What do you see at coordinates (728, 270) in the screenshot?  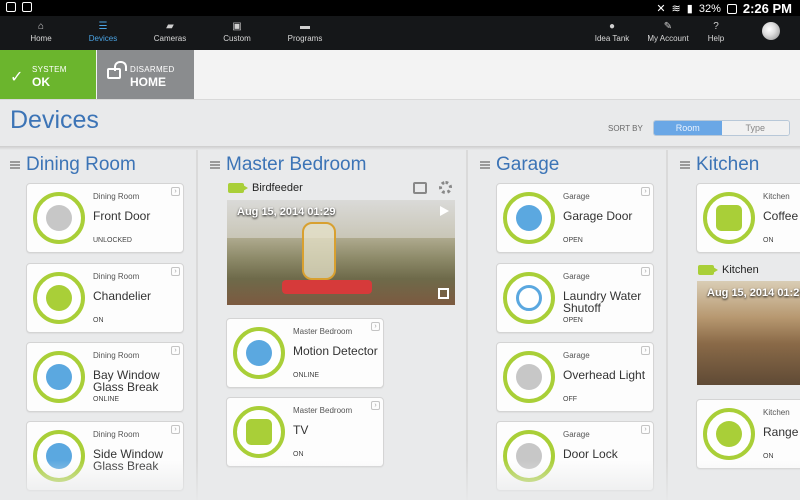 I see `camera-label: Kitchen` at bounding box center [728, 270].